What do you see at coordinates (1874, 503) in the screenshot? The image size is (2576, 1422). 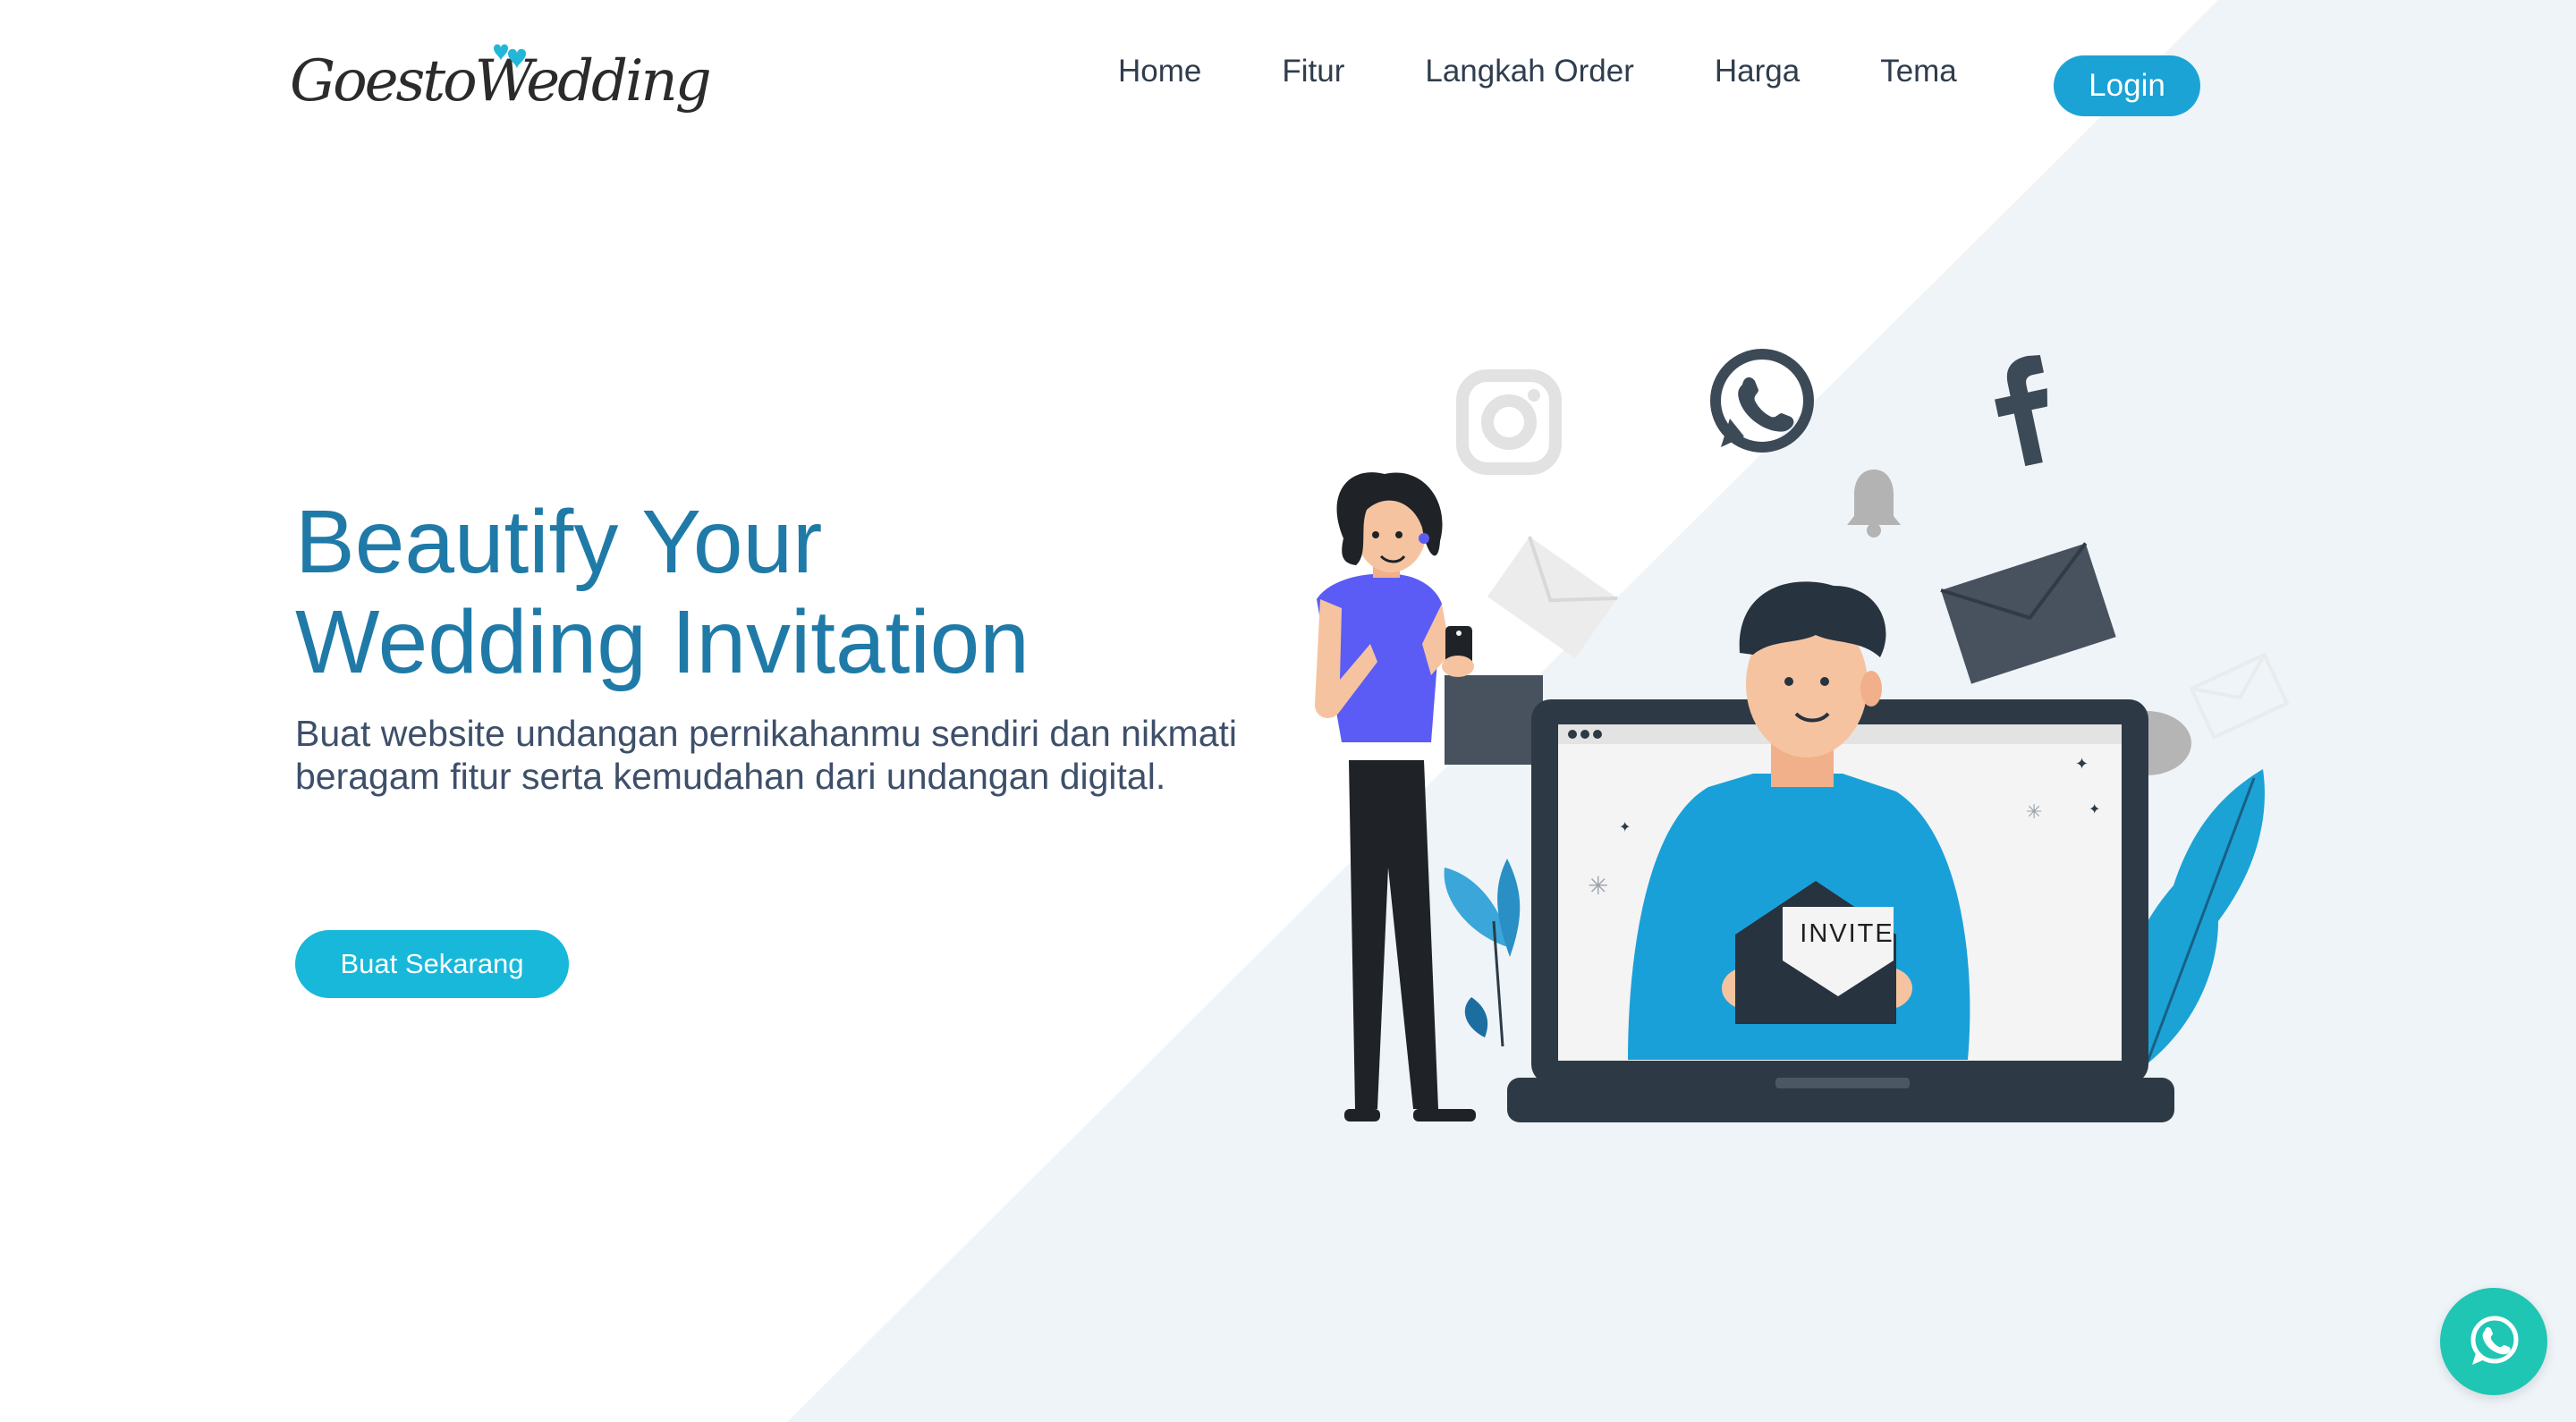 I see `bell-icon` at bounding box center [1874, 503].